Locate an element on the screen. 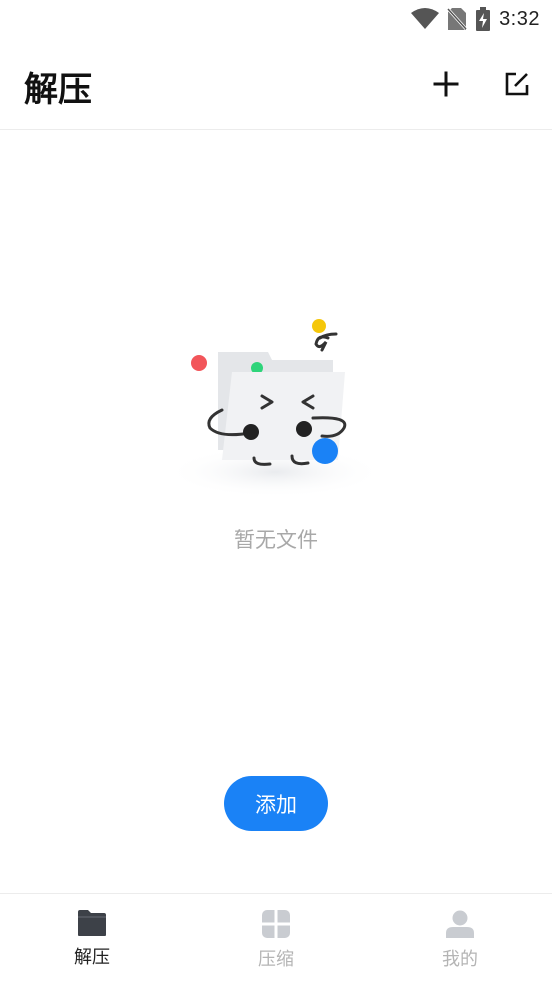 This screenshot has height=981, width=552. status-icons: 3:32 is located at coordinates (475, 19).